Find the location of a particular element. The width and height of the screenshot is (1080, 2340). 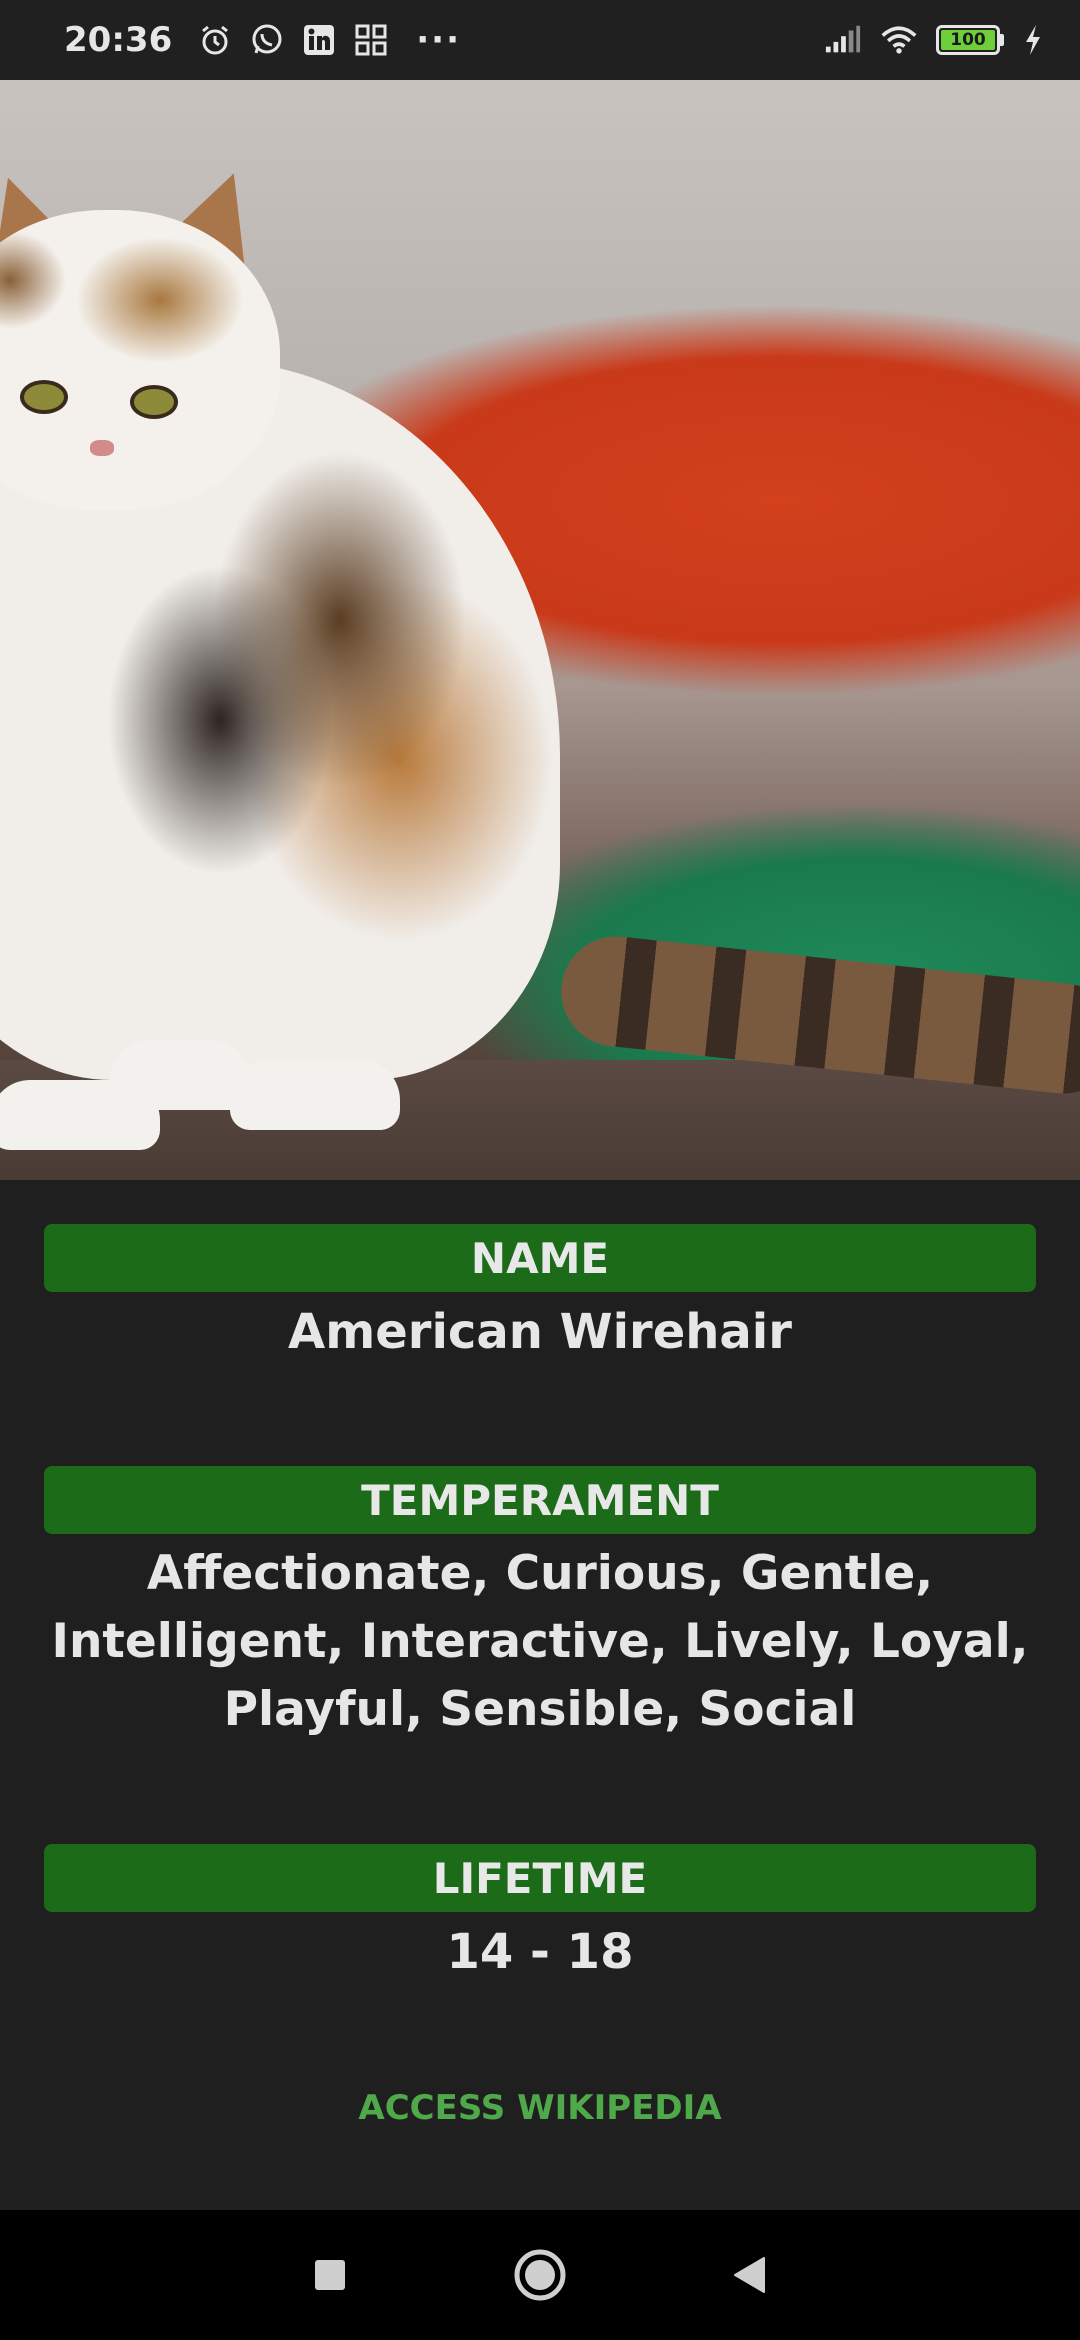

system-icons: 100 is located at coordinates (934, 40).